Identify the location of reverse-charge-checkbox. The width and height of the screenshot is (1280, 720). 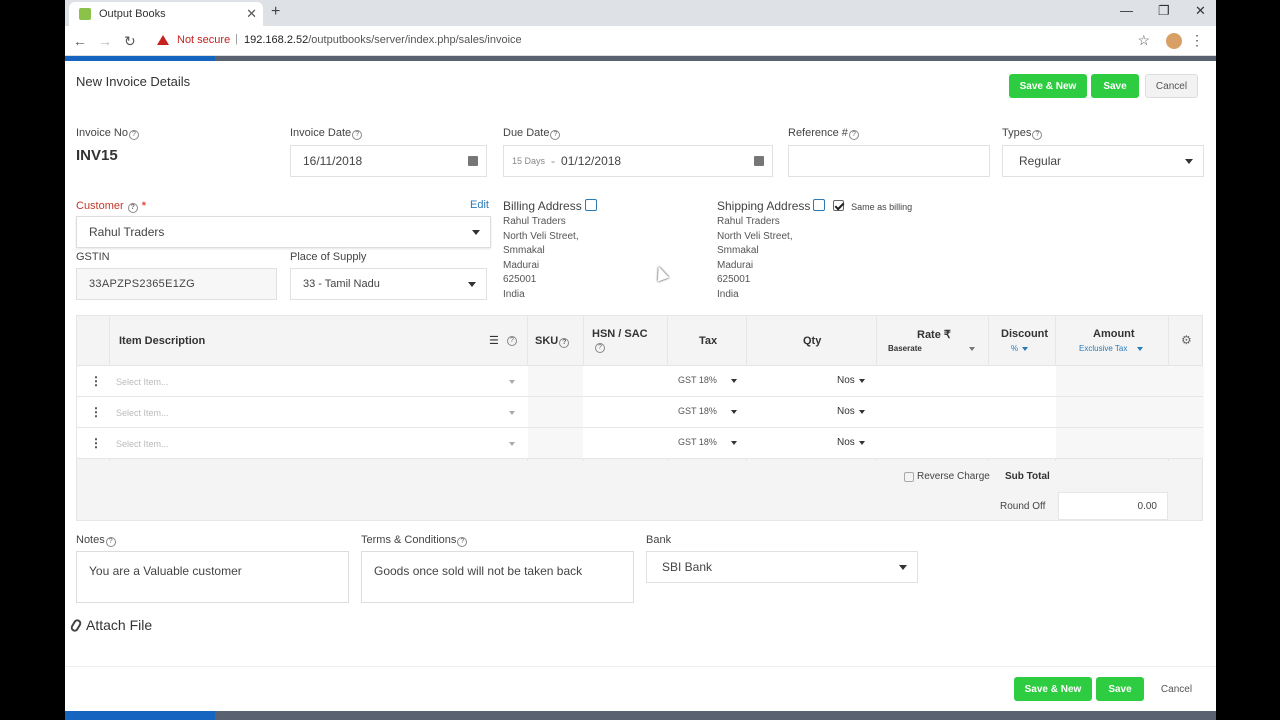
(909, 477).